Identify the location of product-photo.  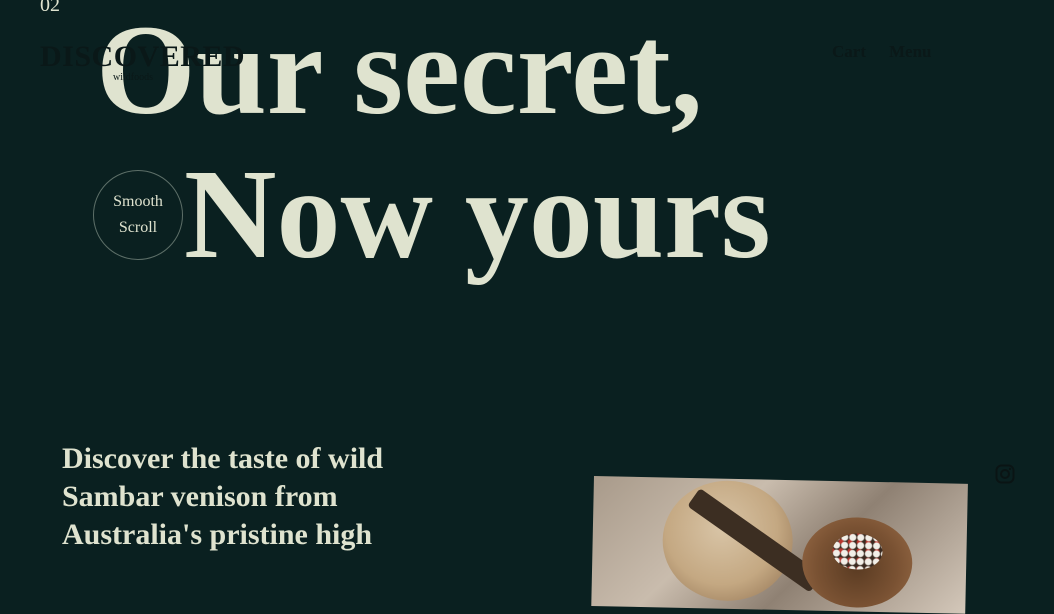
(779, 545).